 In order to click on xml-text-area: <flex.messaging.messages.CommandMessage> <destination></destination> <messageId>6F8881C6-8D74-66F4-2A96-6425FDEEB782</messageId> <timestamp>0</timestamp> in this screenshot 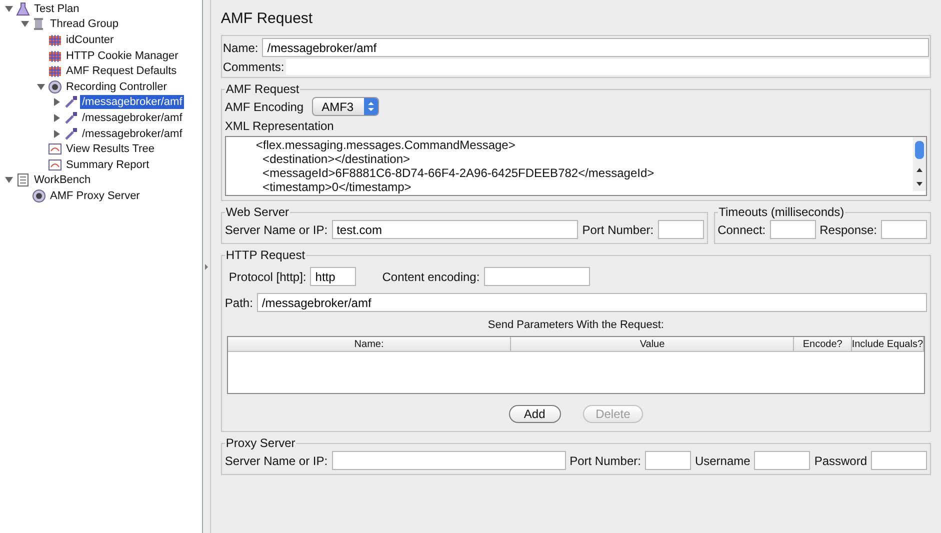, I will do `click(575, 166)`.